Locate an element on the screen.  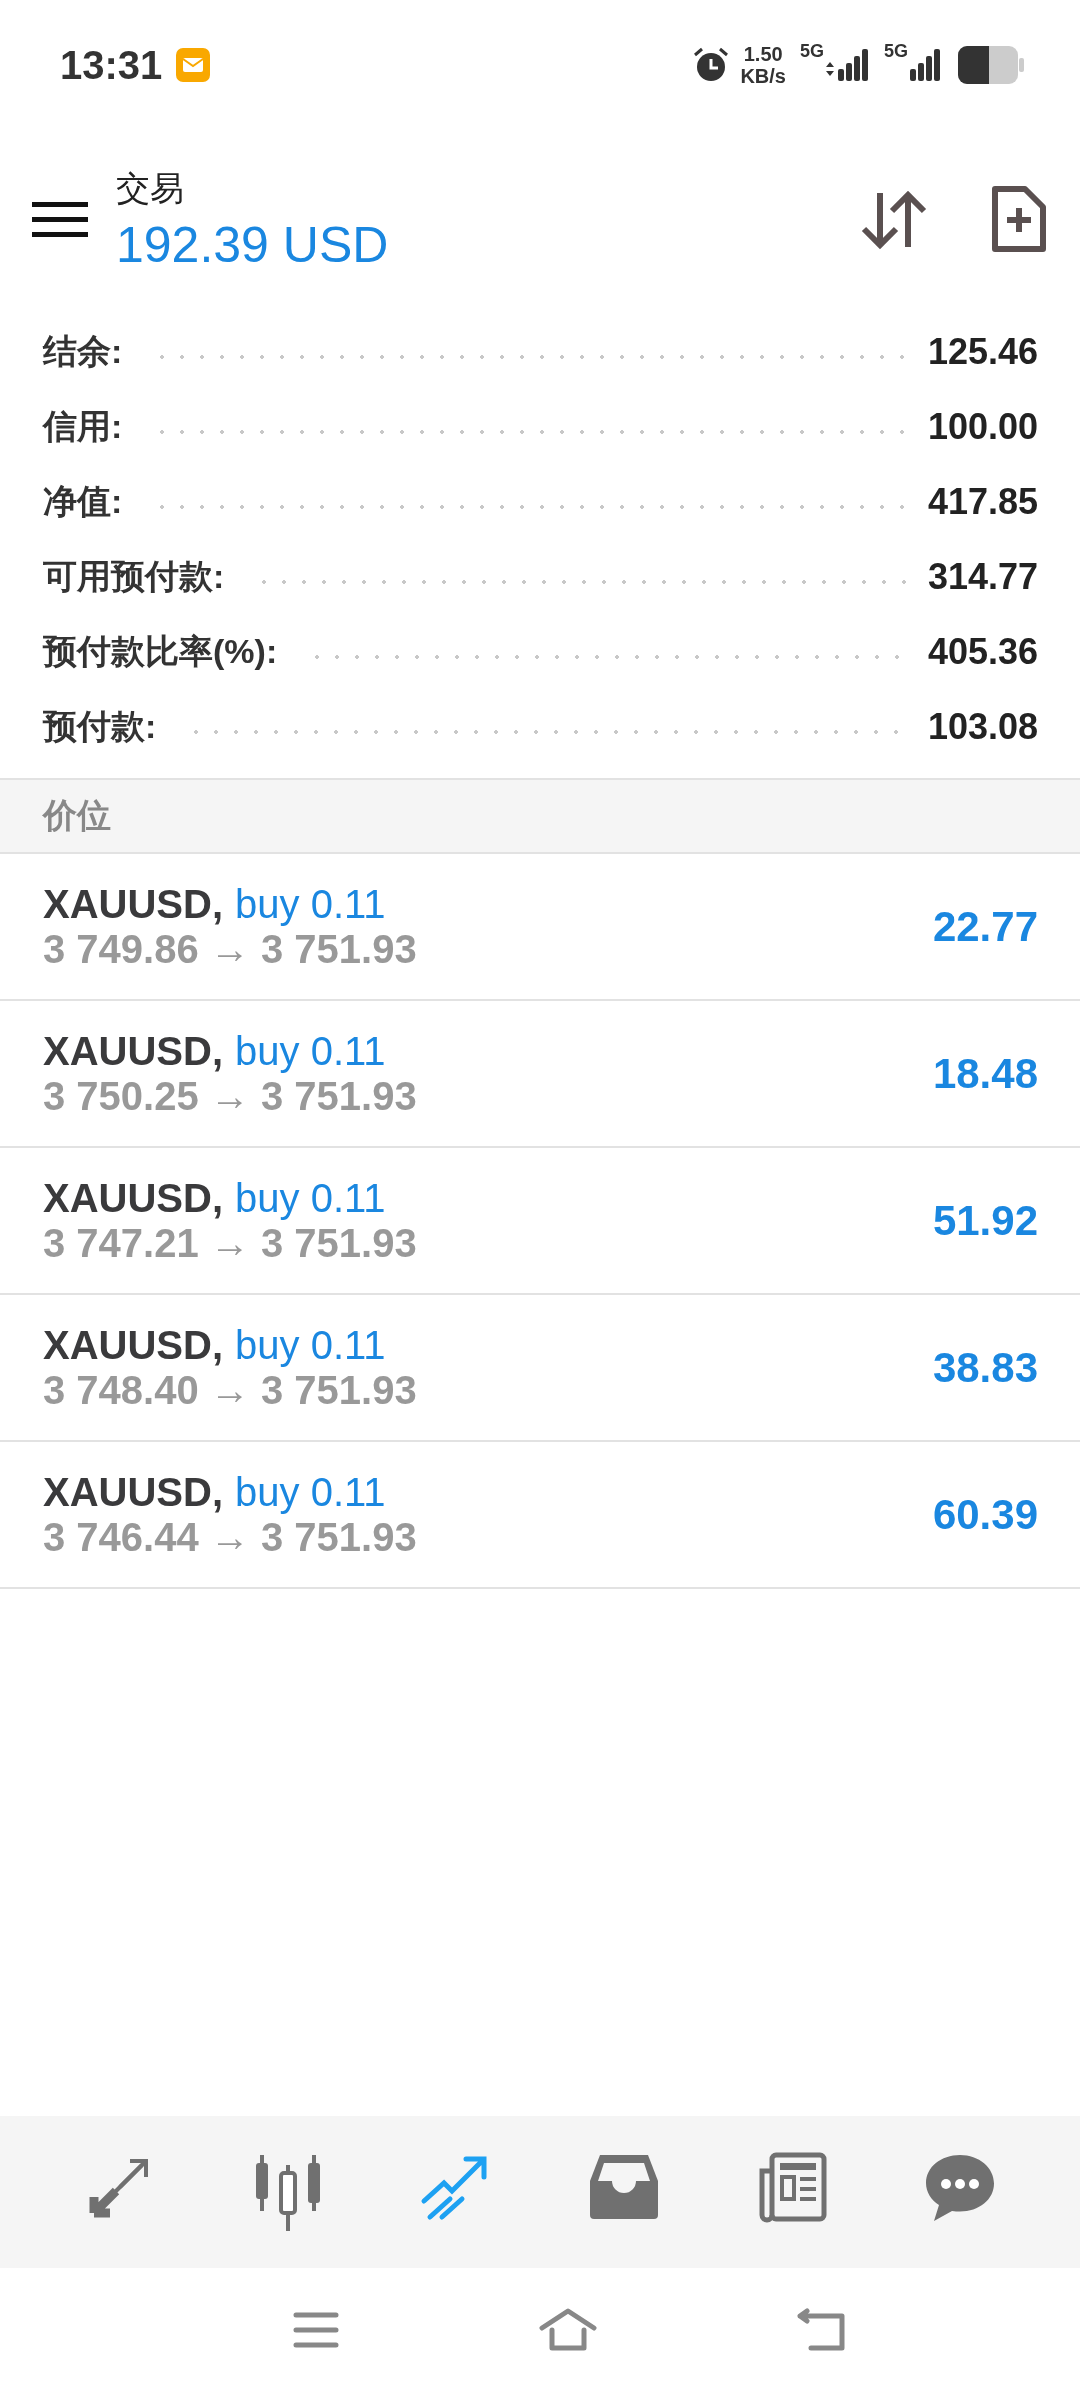
summary-label: 预付款: is located at coordinates (100, 726).